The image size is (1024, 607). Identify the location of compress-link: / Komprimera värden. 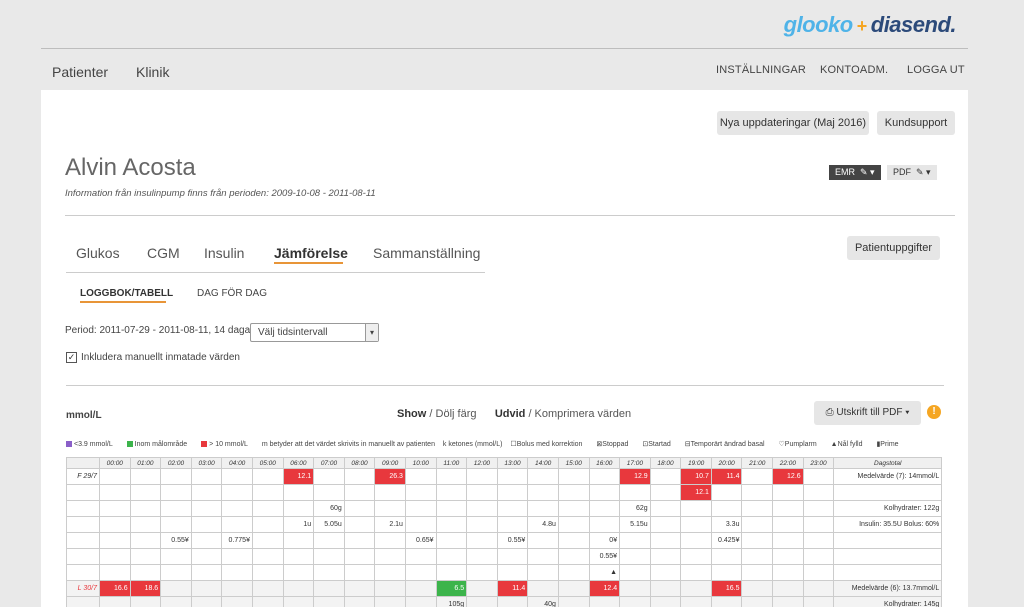
(578, 414).